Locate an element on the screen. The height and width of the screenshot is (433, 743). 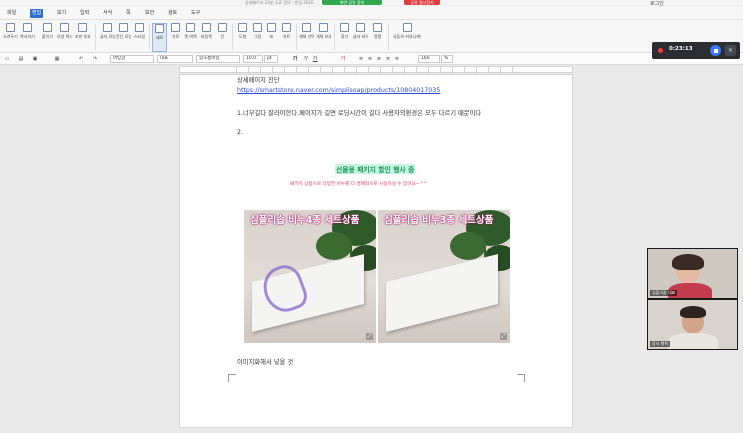
menu-insert: 입력 is located at coordinates (84, 13).